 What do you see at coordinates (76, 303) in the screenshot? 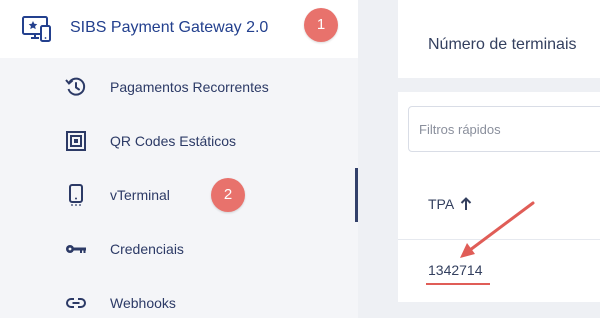
I see `link-icon` at bounding box center [76, 303].